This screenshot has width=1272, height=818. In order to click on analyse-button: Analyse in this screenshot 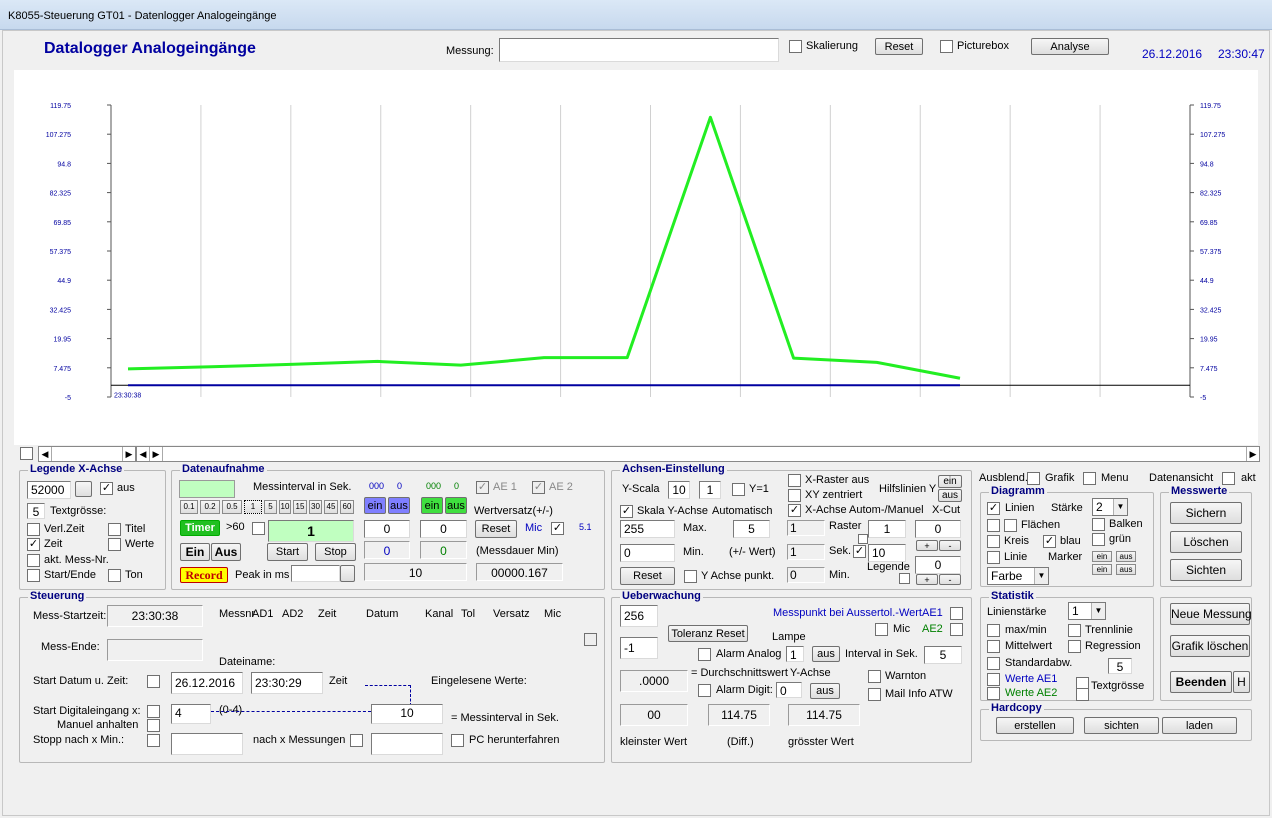, I will do `click(1070, 46)`.